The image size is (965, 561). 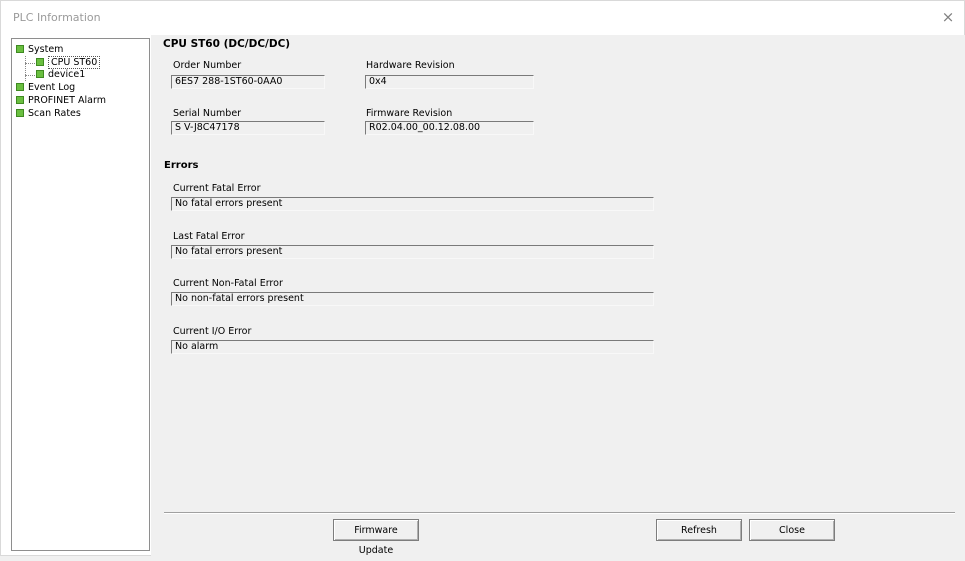 I want to click on tree-item-label: CPU ST60, so click(x=74, y=62).